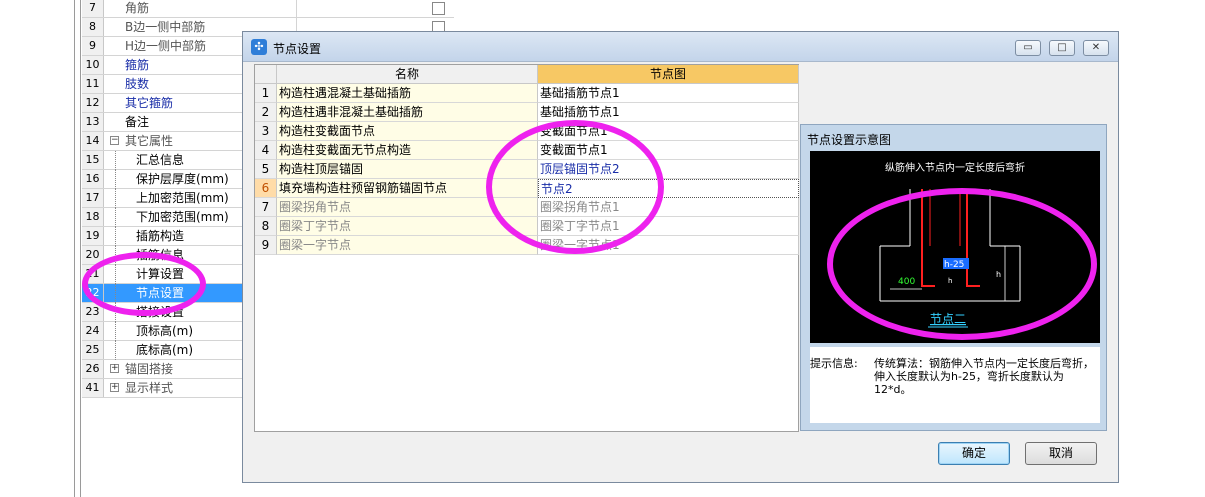  What do you see at coordinates (266, 112) in the screenshot?
I see `row-number: 2` at bounding box center [266, 112].